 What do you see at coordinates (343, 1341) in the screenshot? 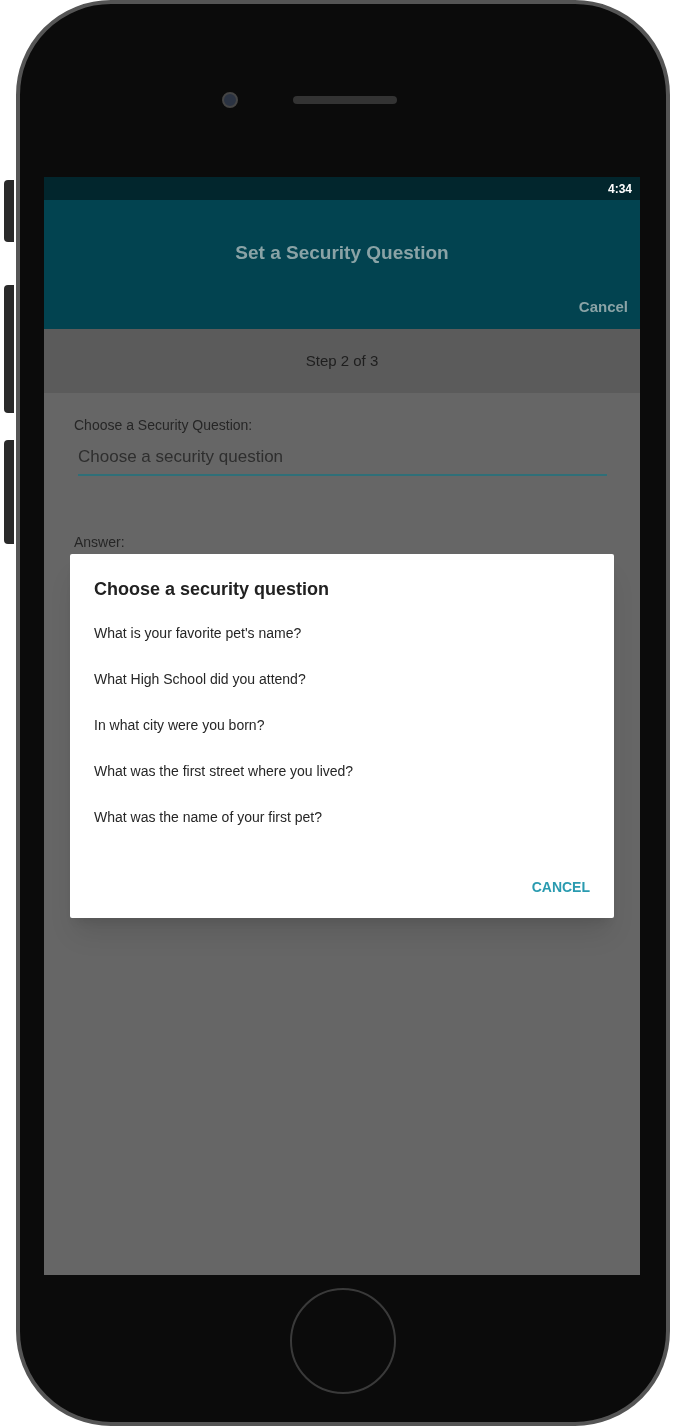
I see `home-button` at bounding box center [343, 1341].